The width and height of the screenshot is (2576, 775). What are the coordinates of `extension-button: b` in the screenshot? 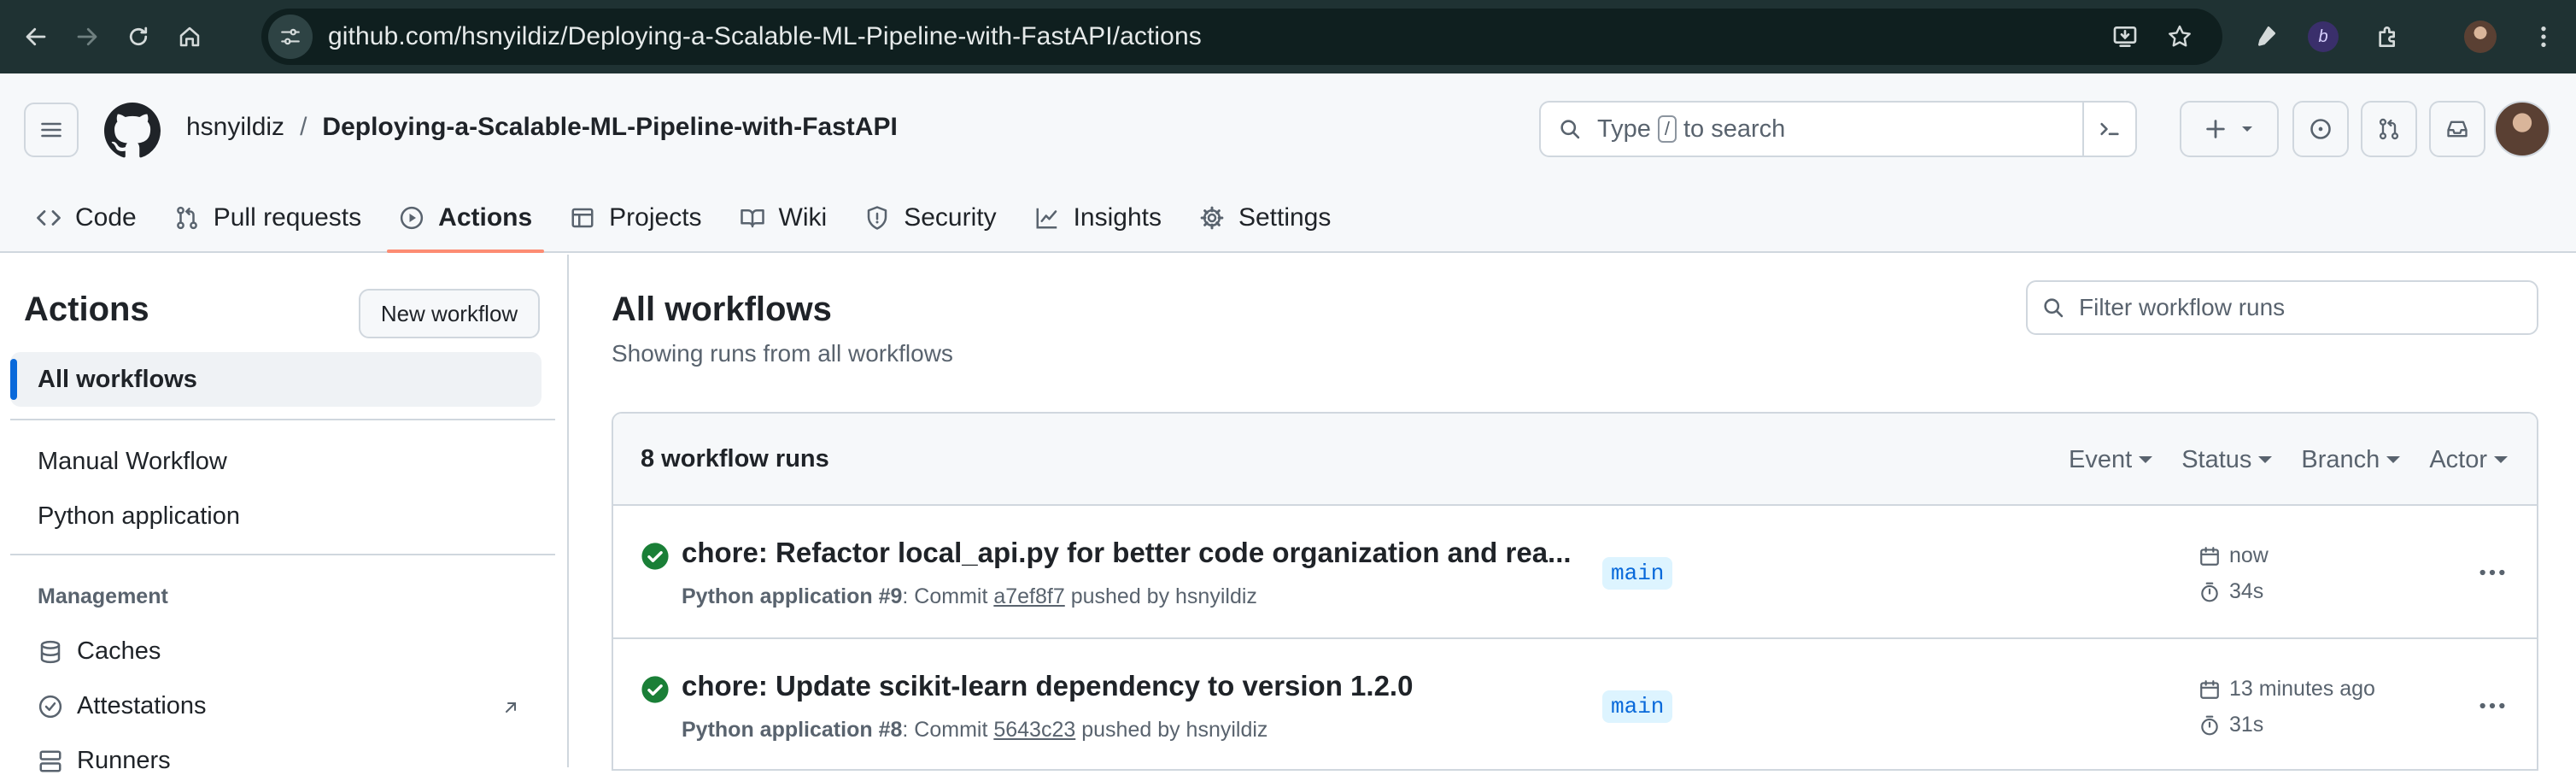 It's located at (2323, 36).